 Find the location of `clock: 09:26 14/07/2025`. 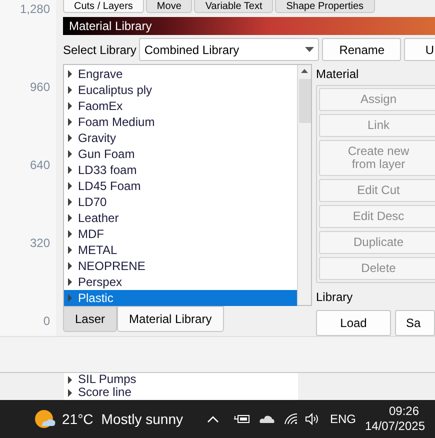

clock: 09:26 14/07/2025 is located at coordinates (394, 419).